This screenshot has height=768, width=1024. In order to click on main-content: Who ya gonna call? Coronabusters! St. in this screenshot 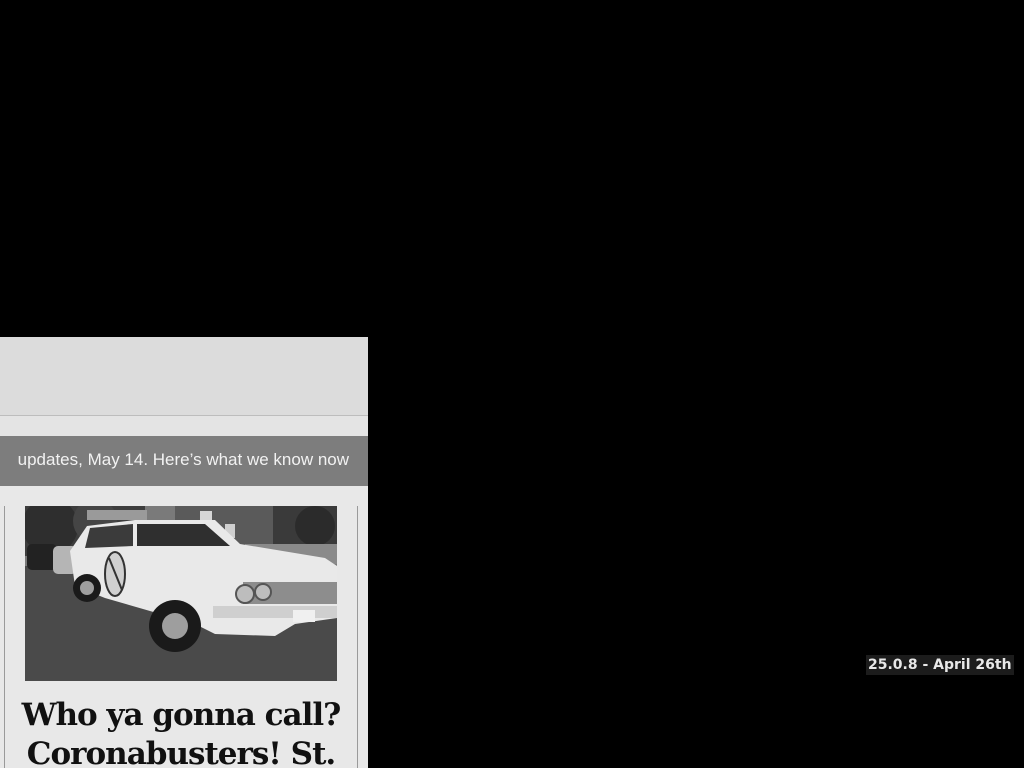, I will do `click(184, 627)`.